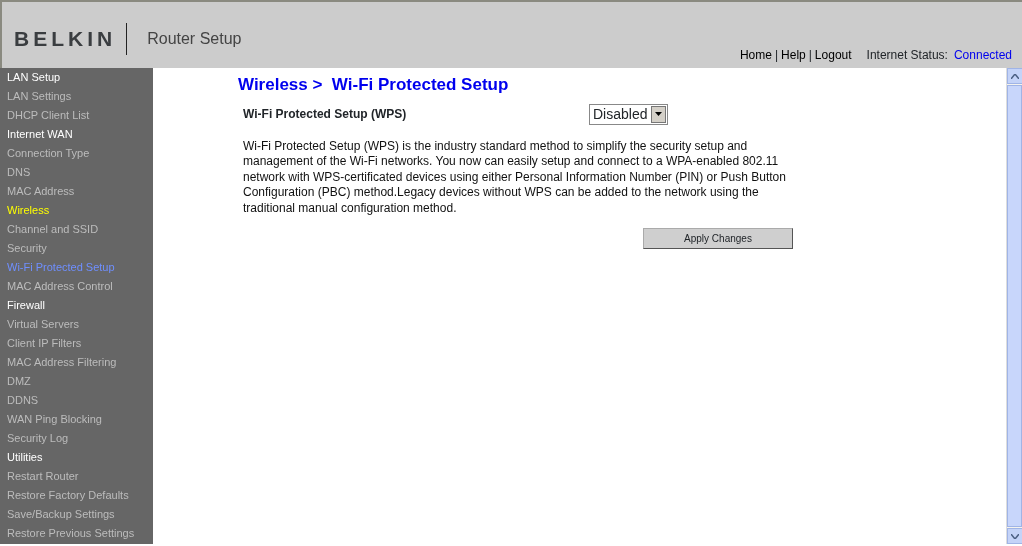 The height and width of the screenshot is (546, 1022). Describe the element at coordinates (76, 135) in the screenshot. I see `sidebar-section: Internet WAN` at that location.